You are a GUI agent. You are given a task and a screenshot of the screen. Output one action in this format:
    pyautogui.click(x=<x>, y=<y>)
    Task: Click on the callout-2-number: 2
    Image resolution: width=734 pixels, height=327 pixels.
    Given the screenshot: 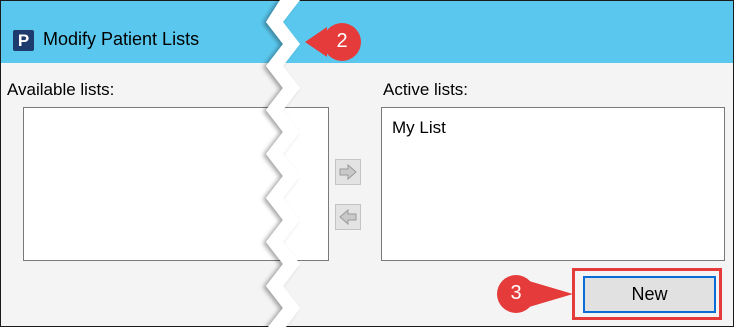 What is the action you would take?
    pyautogui.click(x=342, y=41)
    